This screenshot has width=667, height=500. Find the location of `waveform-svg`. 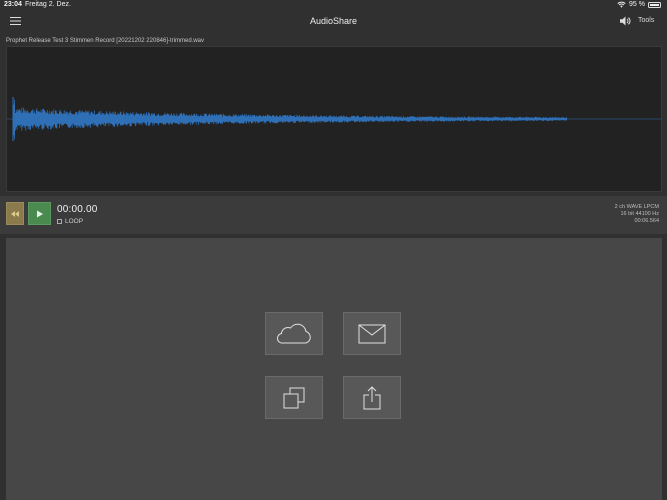

waveform-svg is located at coordinates (334, 119).